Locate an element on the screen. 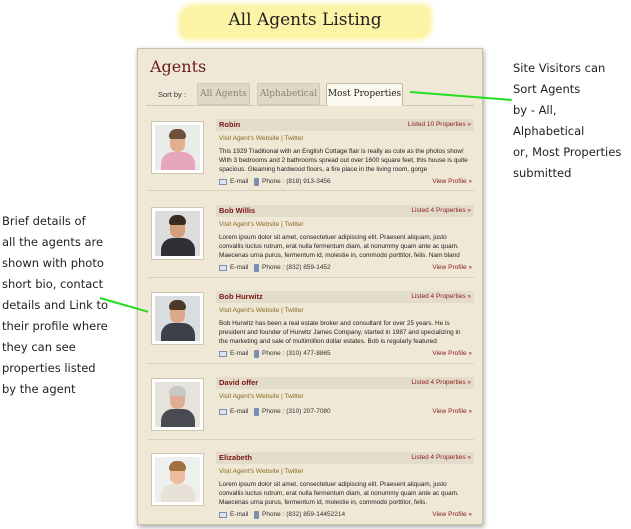 This screenshot has height=529, width=631. sort-label: Sort by : is located at coordinates (172, 94).